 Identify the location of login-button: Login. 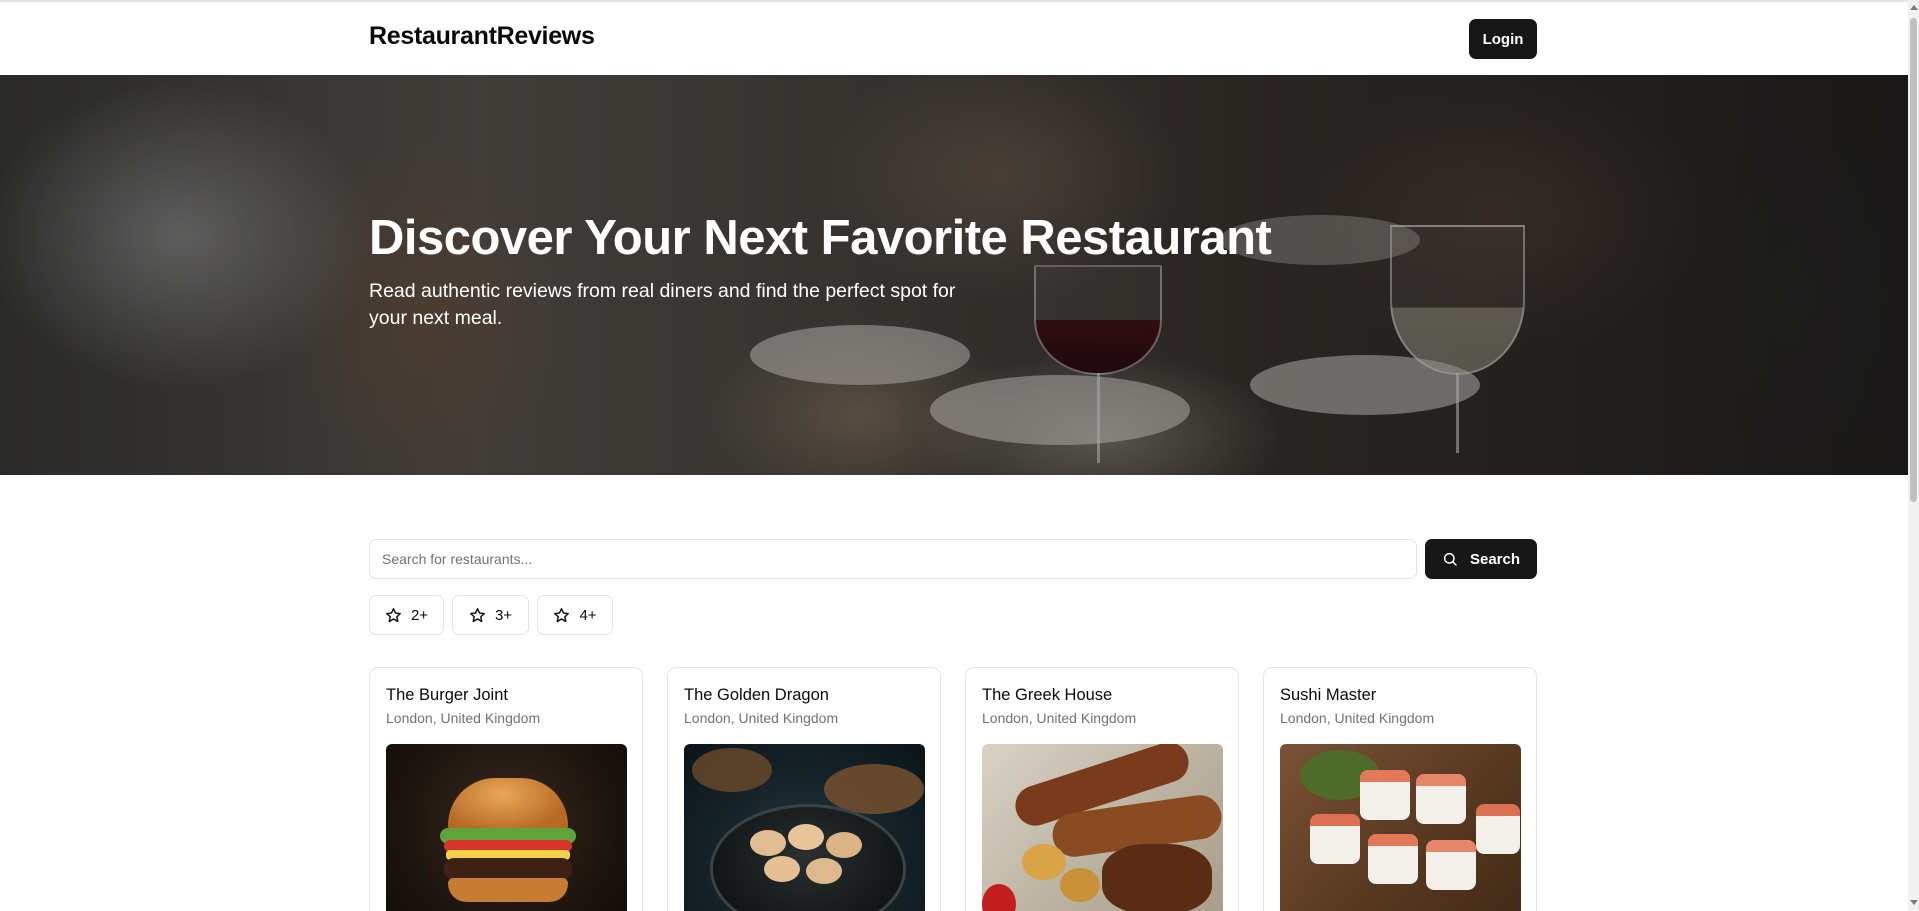
(1503, 39).